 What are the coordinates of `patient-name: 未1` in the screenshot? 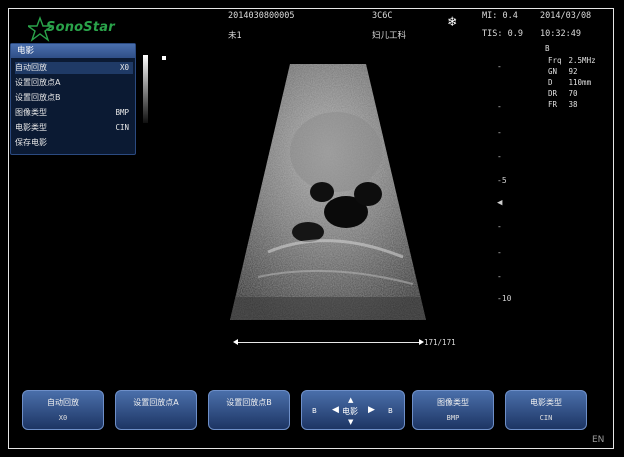 It's located at (235, 36).